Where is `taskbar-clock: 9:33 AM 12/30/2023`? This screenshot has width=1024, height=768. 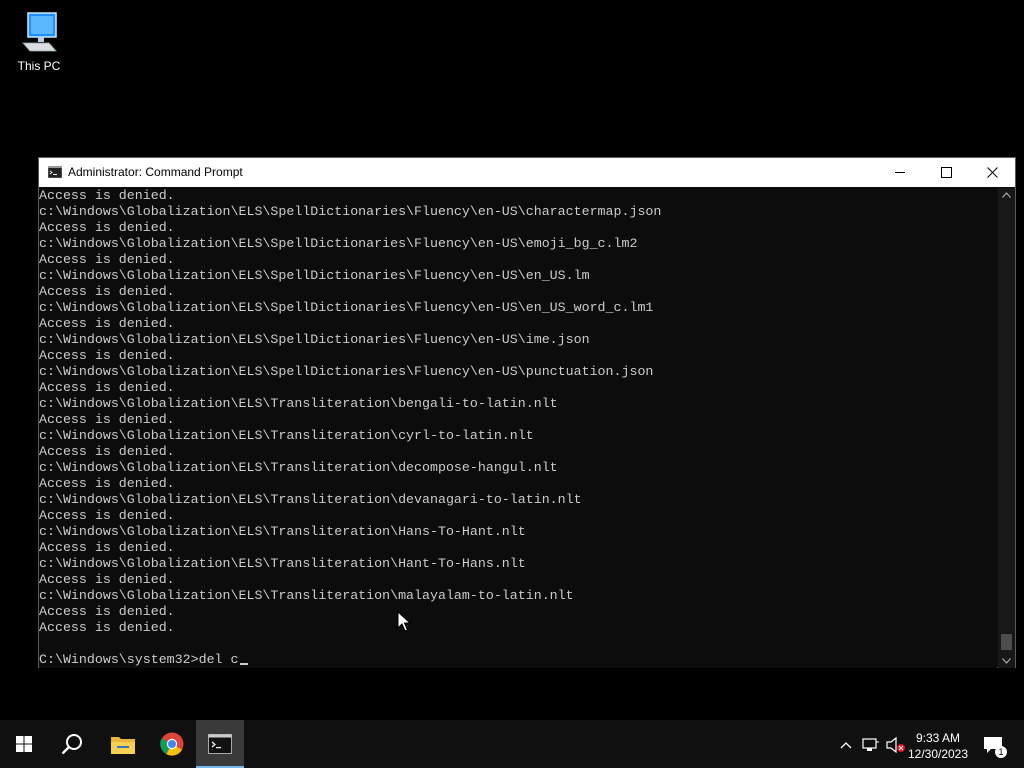
taskbar-clock: 9:33 AM 12/30/2023 is located at coordinates (938, 746).